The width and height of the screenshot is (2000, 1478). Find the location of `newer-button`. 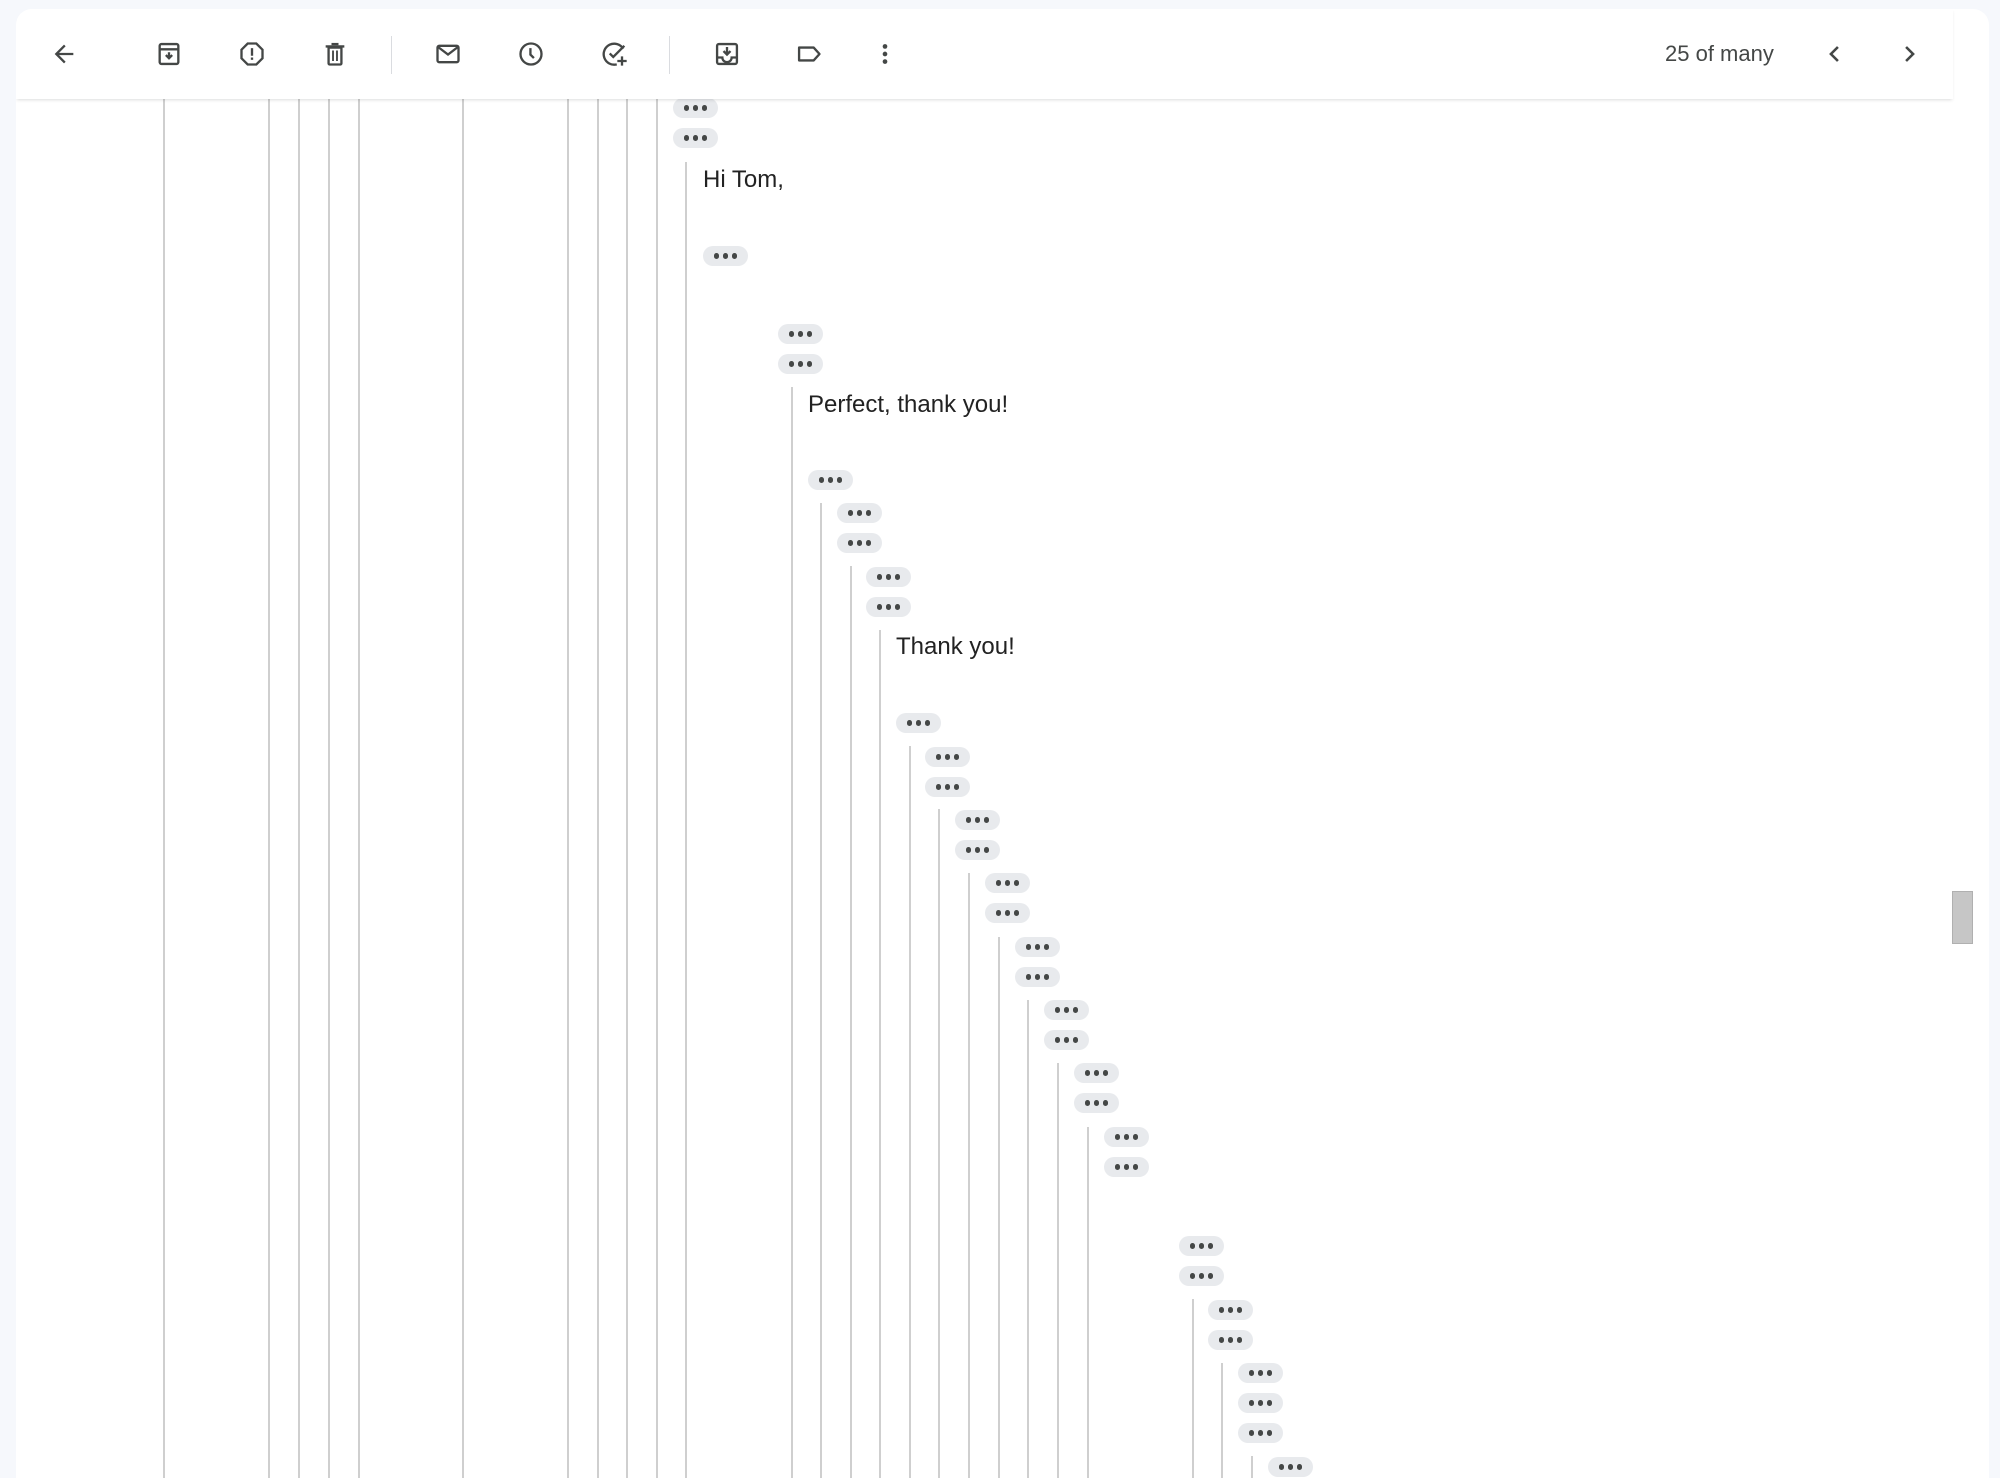

newer-button is located at coordinates (1835, 54).